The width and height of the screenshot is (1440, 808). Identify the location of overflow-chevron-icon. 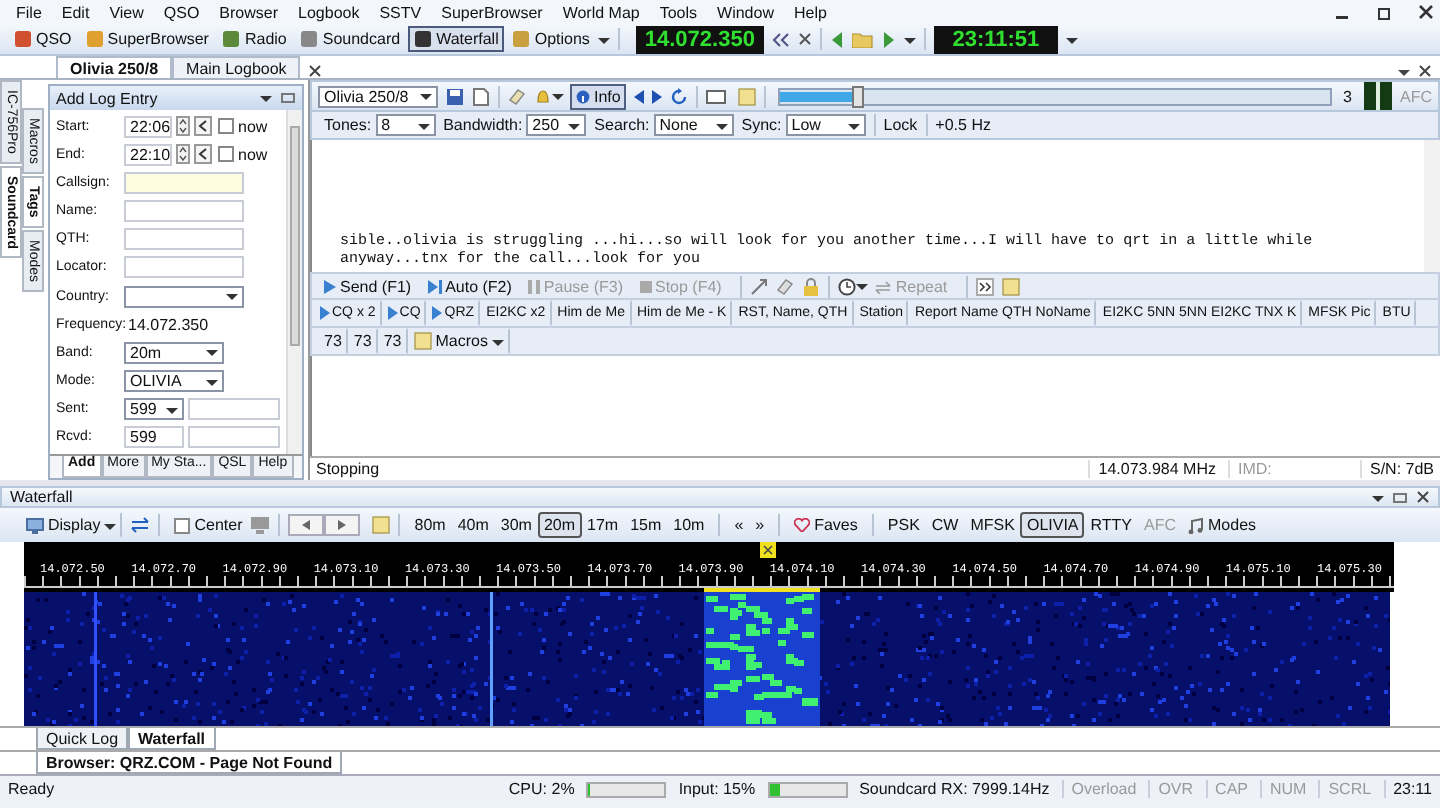
(984, 286).